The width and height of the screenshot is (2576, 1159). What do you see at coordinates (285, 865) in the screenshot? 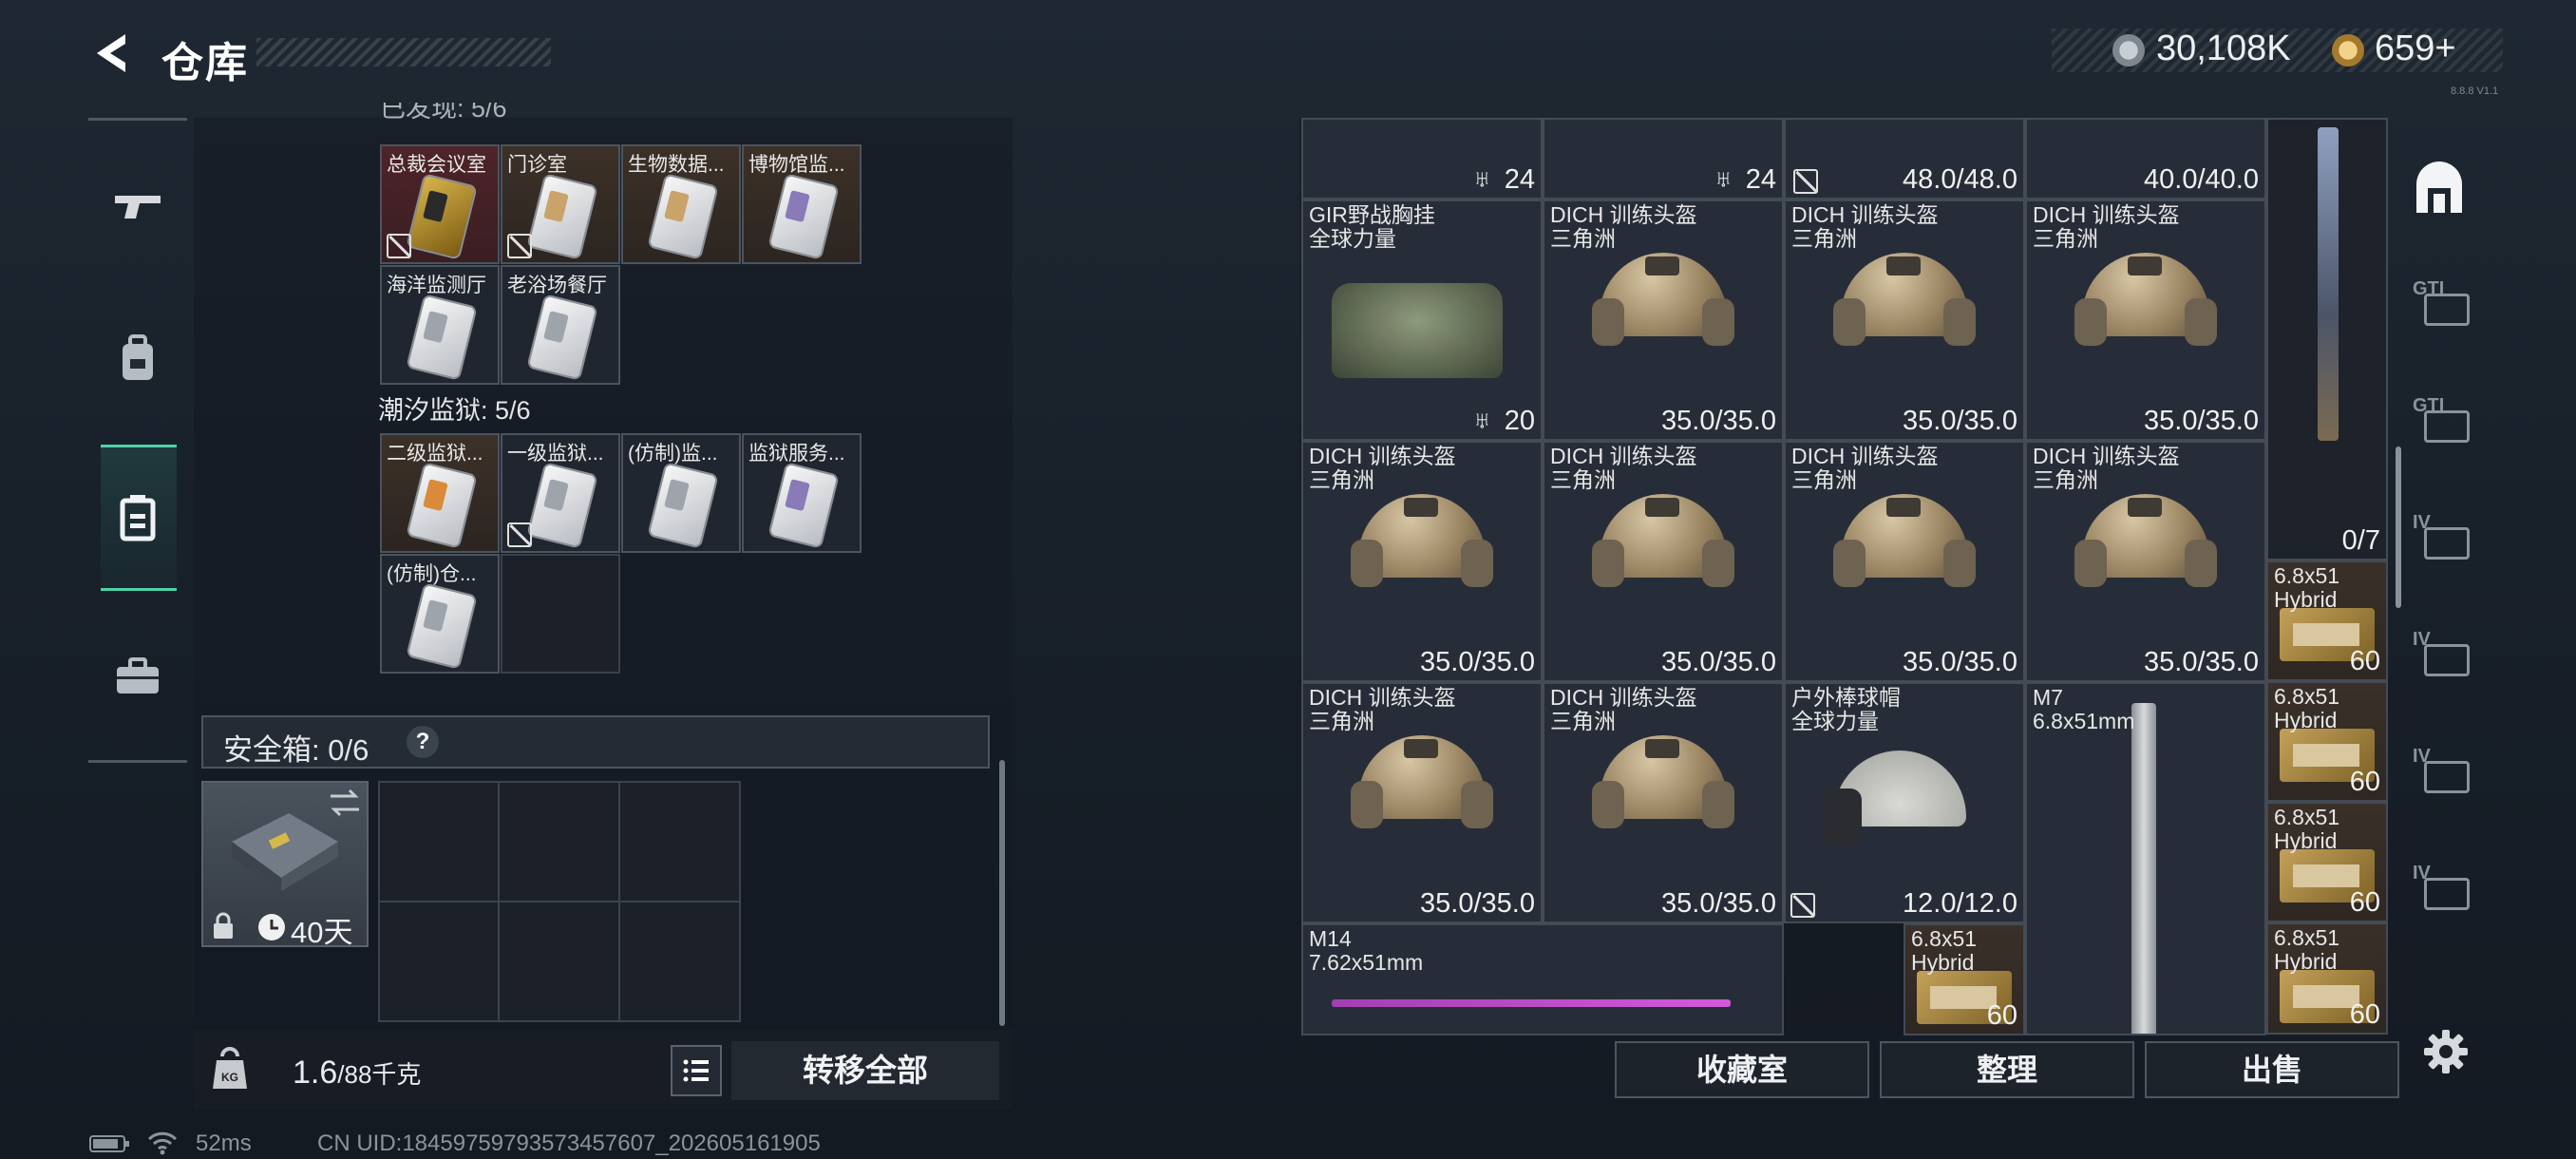
I see `safe-case-item: 40天` at bounding box center [285, 865].